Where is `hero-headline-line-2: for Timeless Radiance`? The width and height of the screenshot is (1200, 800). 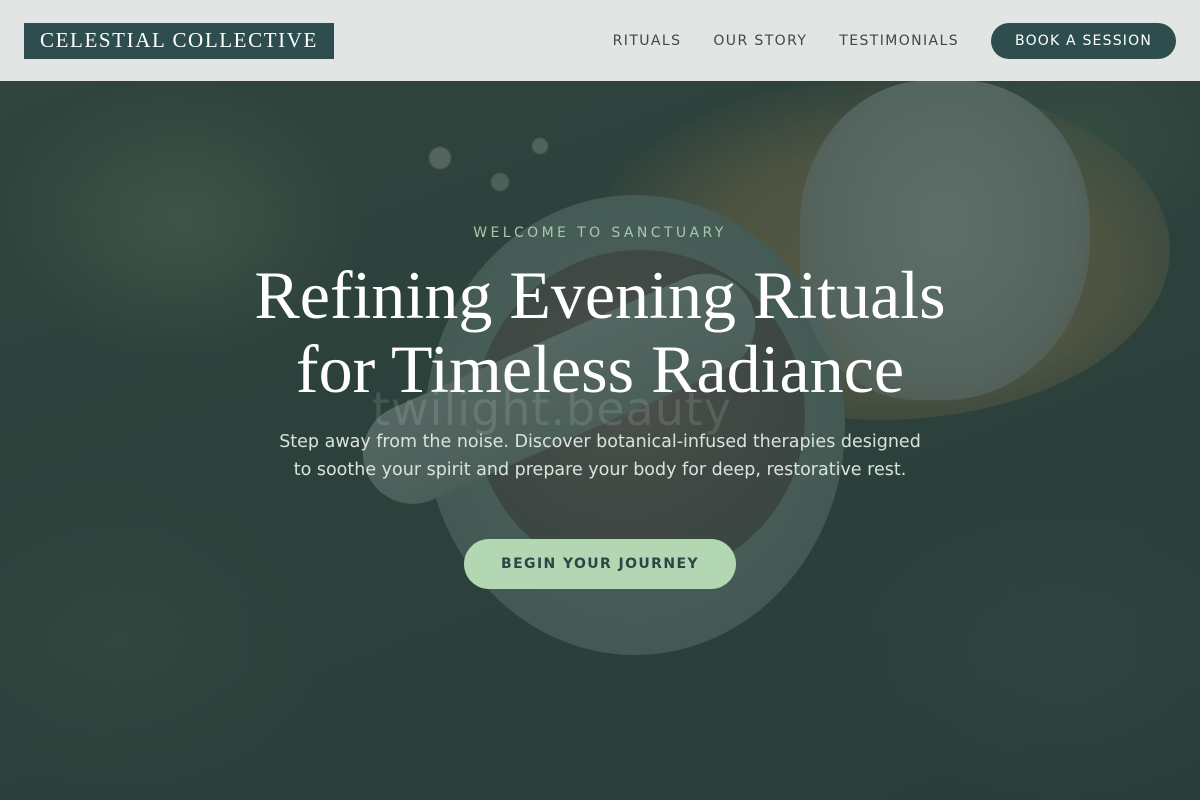 hero-headline-line-2: for Timeless Radiance is located at coordinates (600, 369).